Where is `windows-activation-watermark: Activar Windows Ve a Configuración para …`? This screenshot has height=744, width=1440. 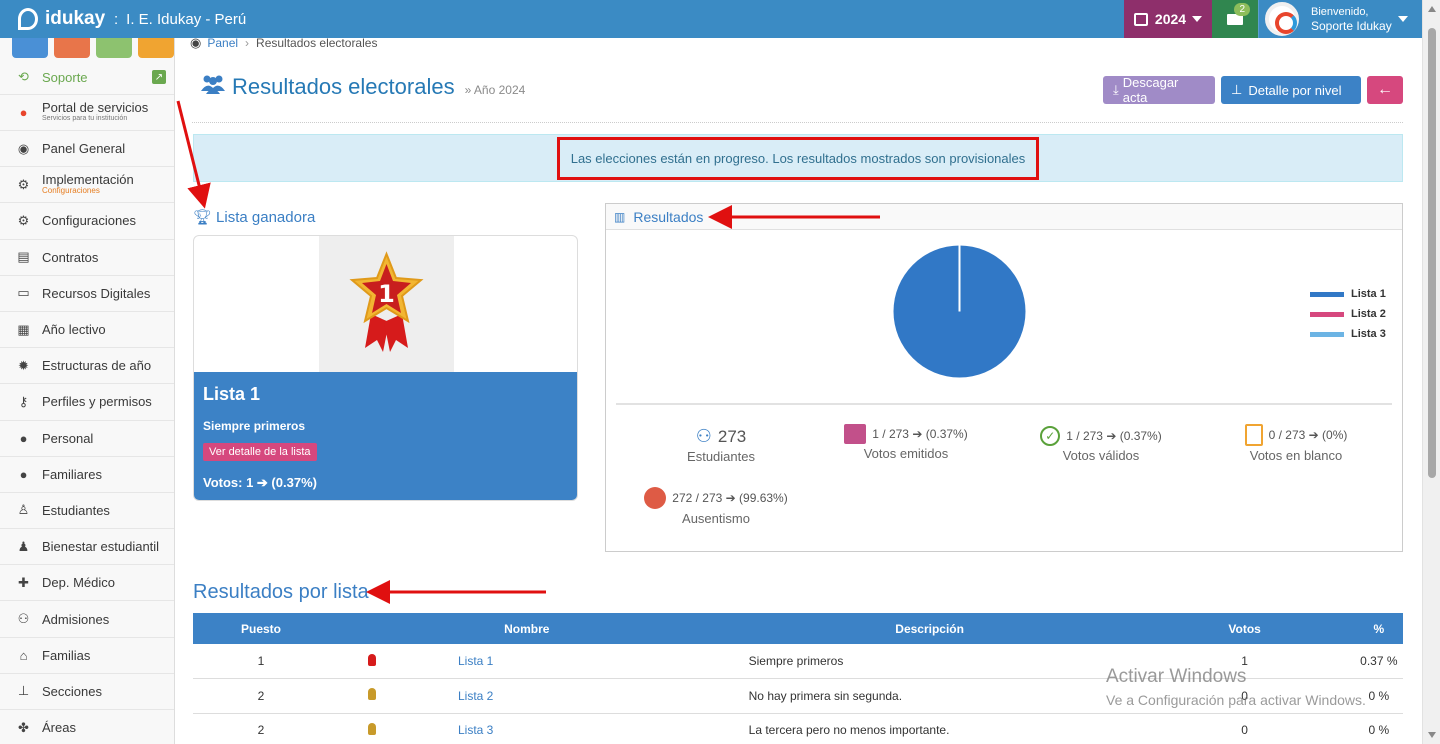
windows-activation-watermark: Activar Windows Ve a Configuración para … is located at coordinates (1236, 687).